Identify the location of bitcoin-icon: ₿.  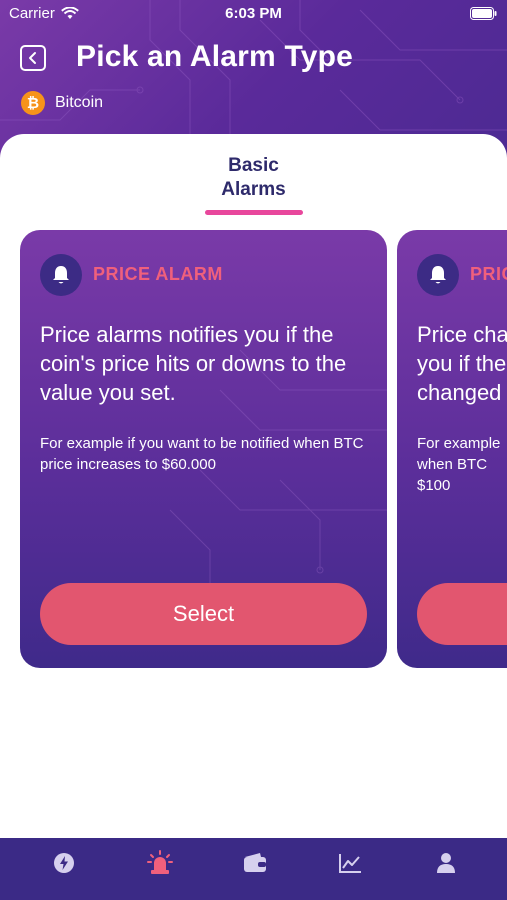
(33, 103).